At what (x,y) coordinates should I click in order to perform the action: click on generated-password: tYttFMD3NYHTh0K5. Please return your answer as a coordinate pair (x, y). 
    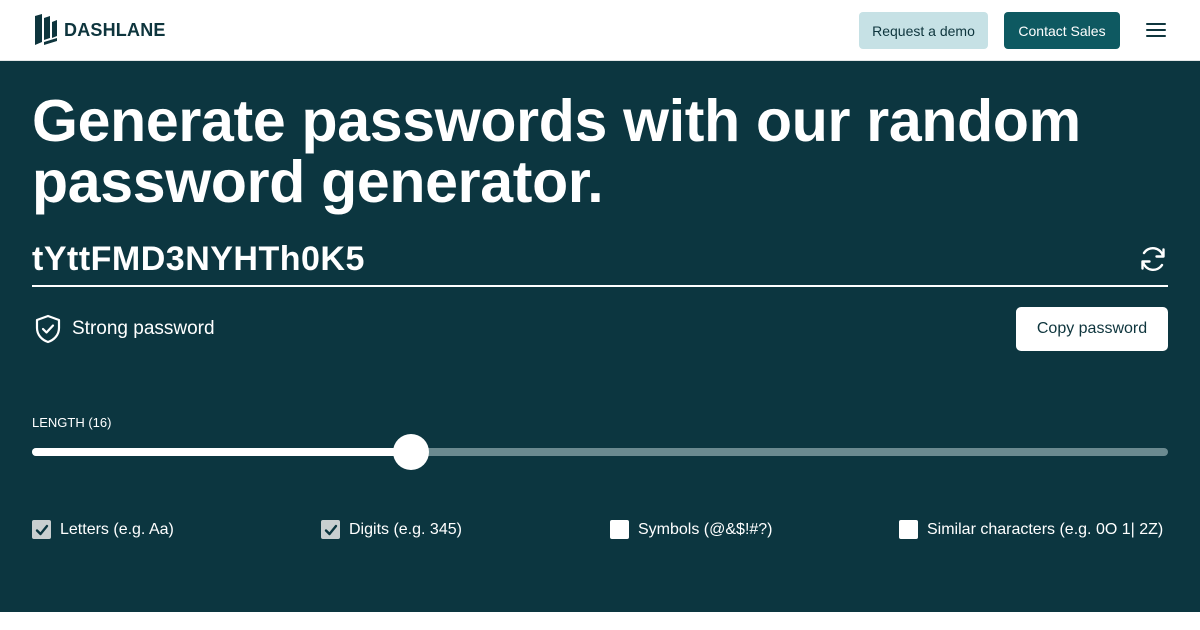
    Looking at the image, I should click on (198, 259).